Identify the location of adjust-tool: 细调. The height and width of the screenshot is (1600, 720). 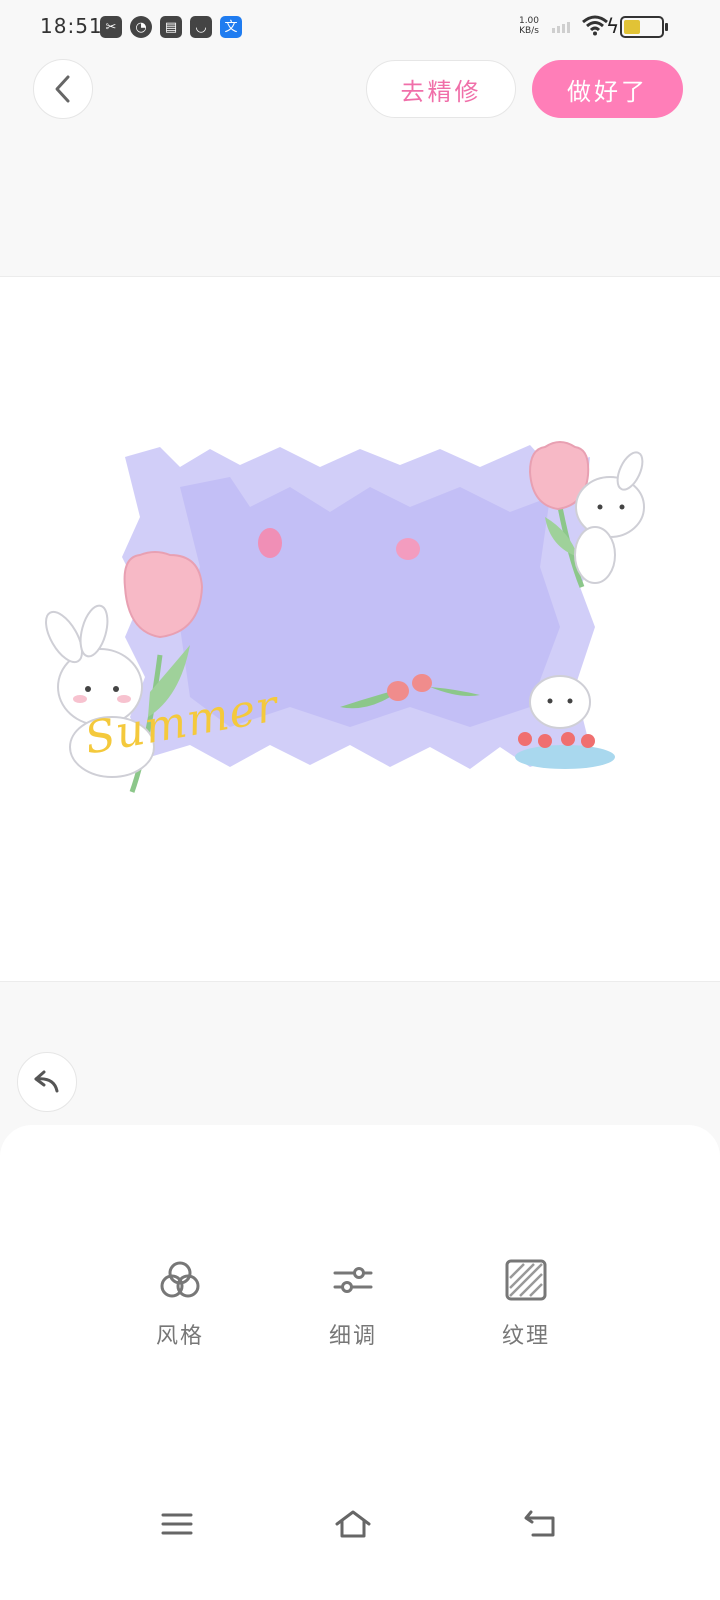
(353, 1303).